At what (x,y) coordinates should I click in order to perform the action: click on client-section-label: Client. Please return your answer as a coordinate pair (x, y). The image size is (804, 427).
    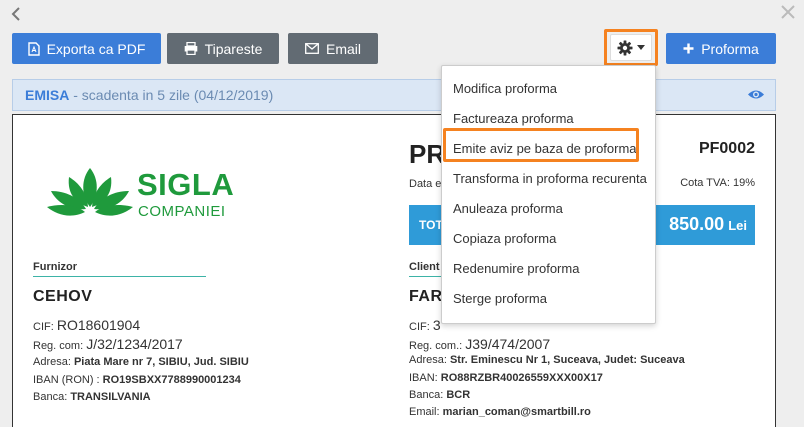
    Looking at the image, I should click on (424, 267).